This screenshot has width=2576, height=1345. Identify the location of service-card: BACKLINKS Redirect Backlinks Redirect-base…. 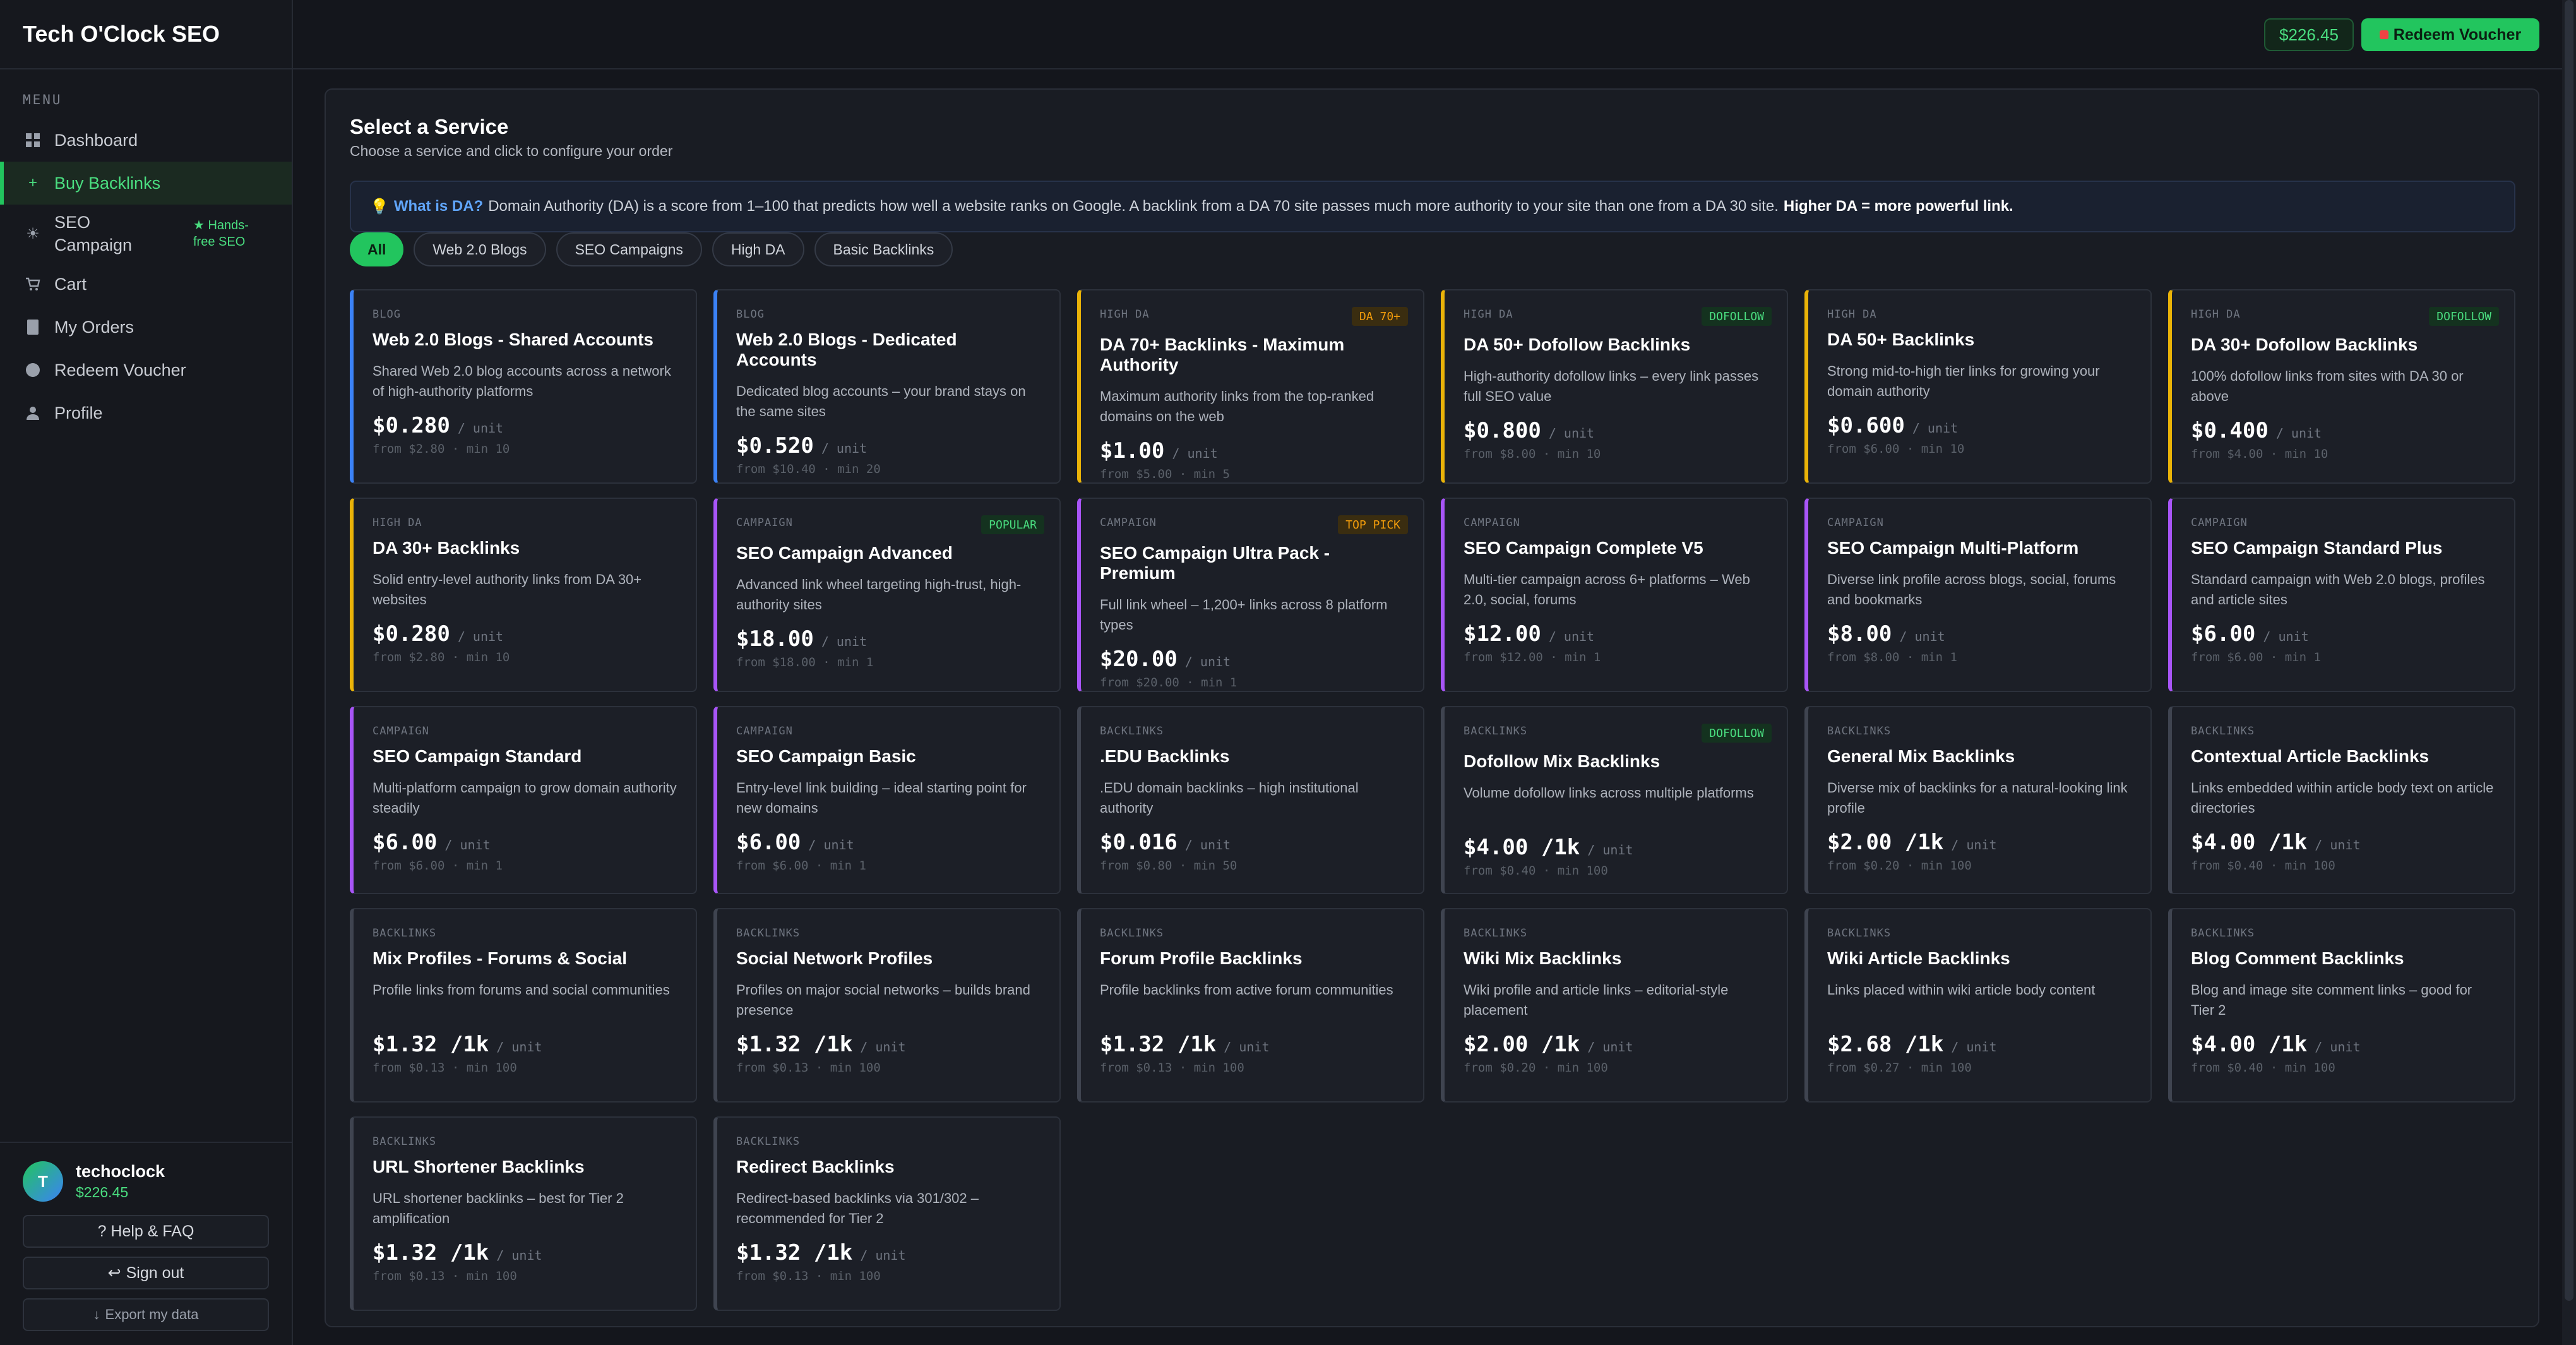
(887, 1213).